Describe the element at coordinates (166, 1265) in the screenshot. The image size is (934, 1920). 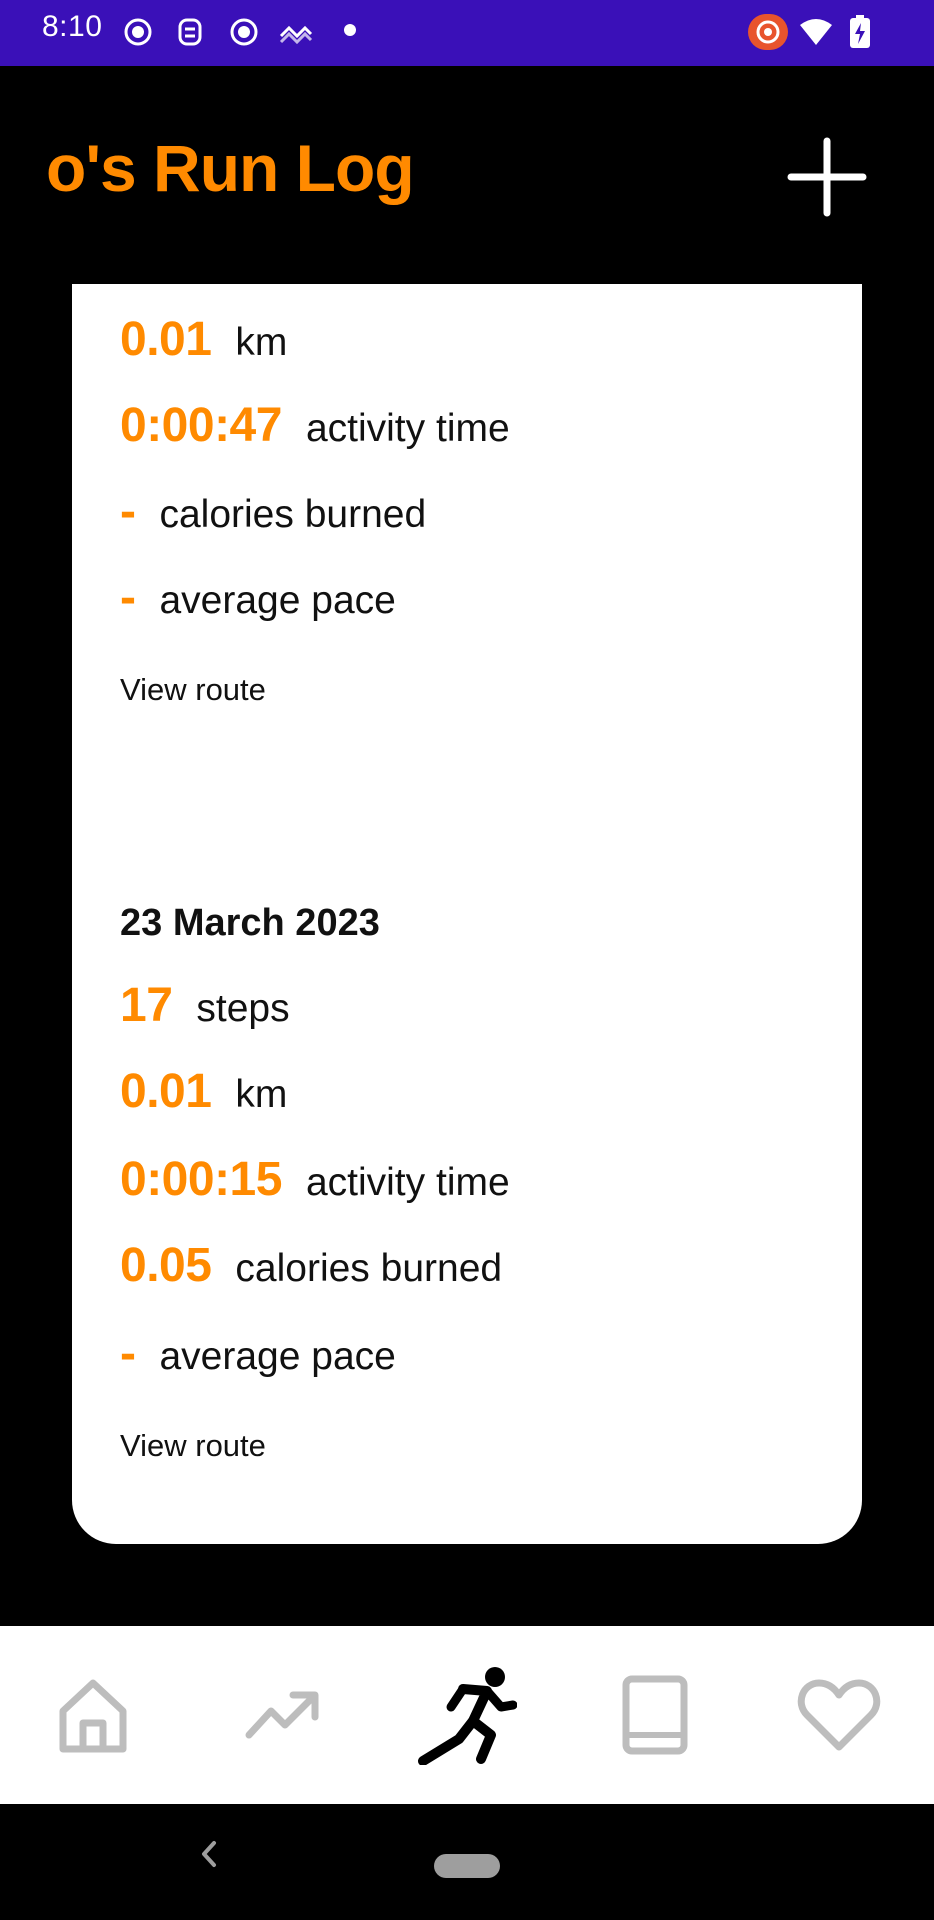
I see `calories-value: 0.05` at that location.